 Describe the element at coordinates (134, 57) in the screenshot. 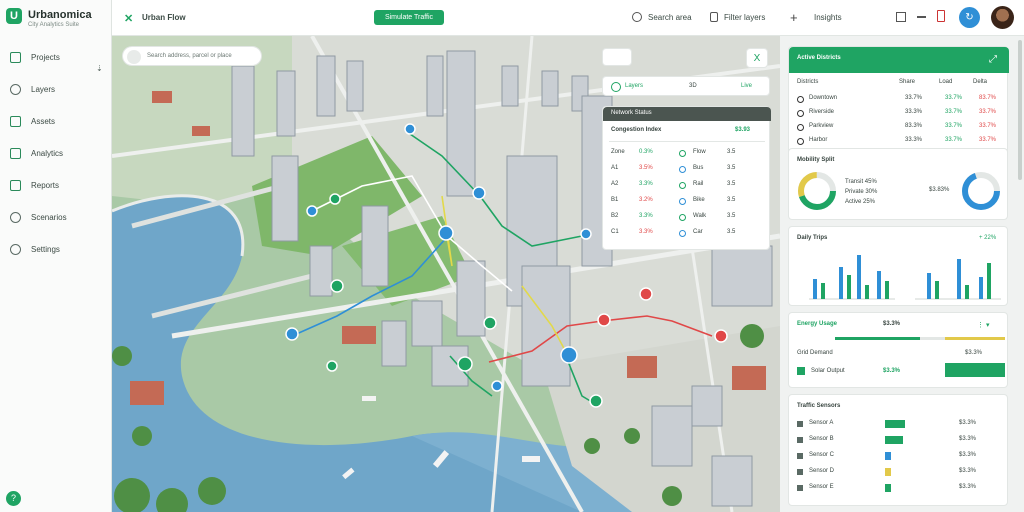

I see `locate-icon` at that location.